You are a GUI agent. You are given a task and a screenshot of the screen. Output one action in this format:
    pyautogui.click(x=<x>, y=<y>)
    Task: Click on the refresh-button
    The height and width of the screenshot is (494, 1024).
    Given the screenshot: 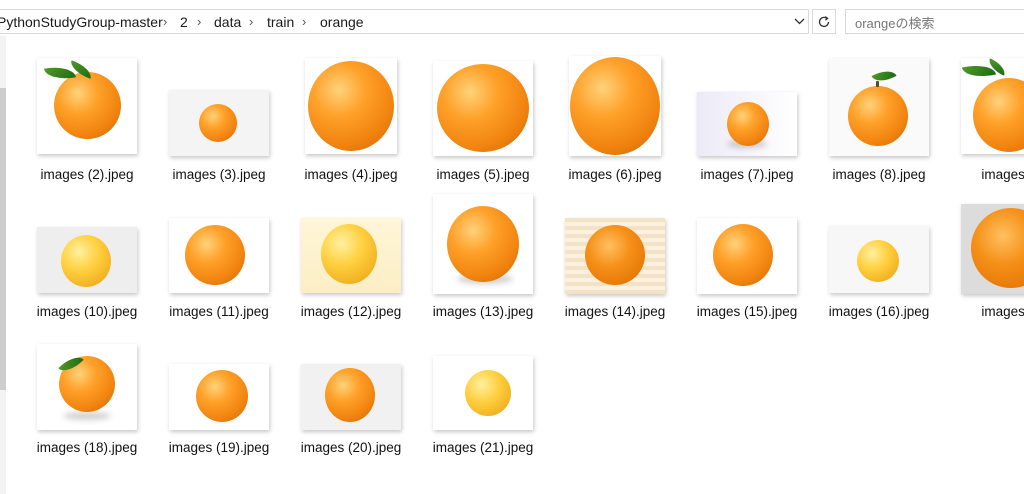 What is the action you would take?
    pyautogui.click(x=824, y=21)
    